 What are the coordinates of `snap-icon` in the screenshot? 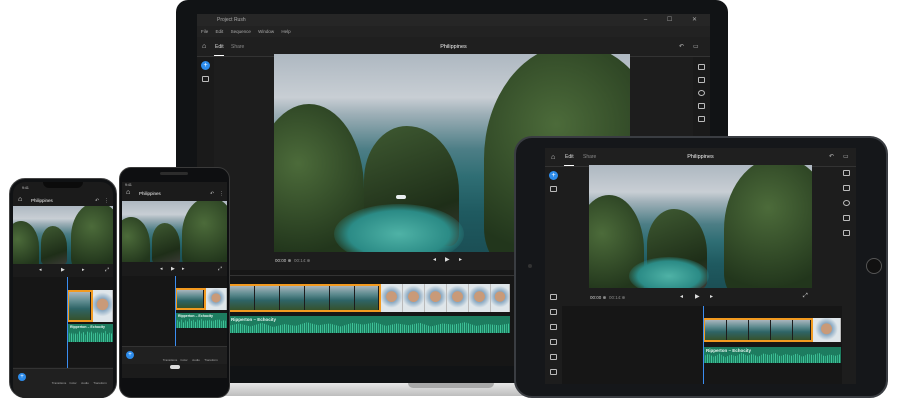 It's located at (553, 342).